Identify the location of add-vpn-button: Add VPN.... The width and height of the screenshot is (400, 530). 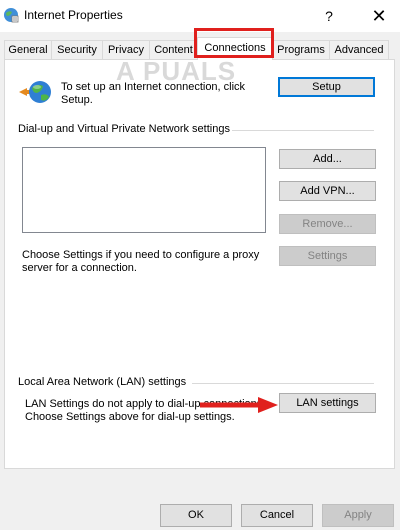
(327, 191).